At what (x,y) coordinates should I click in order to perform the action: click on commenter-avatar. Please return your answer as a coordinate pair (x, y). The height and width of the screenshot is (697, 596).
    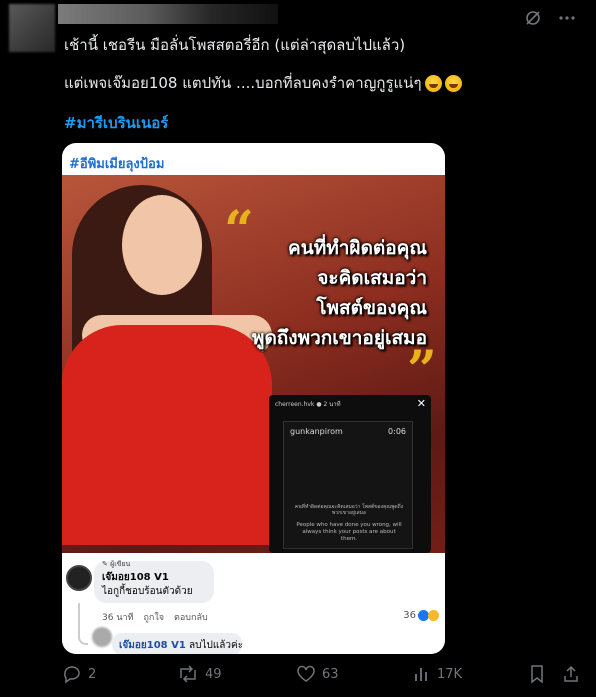
    Looking at the image, I should click on (79, 578).